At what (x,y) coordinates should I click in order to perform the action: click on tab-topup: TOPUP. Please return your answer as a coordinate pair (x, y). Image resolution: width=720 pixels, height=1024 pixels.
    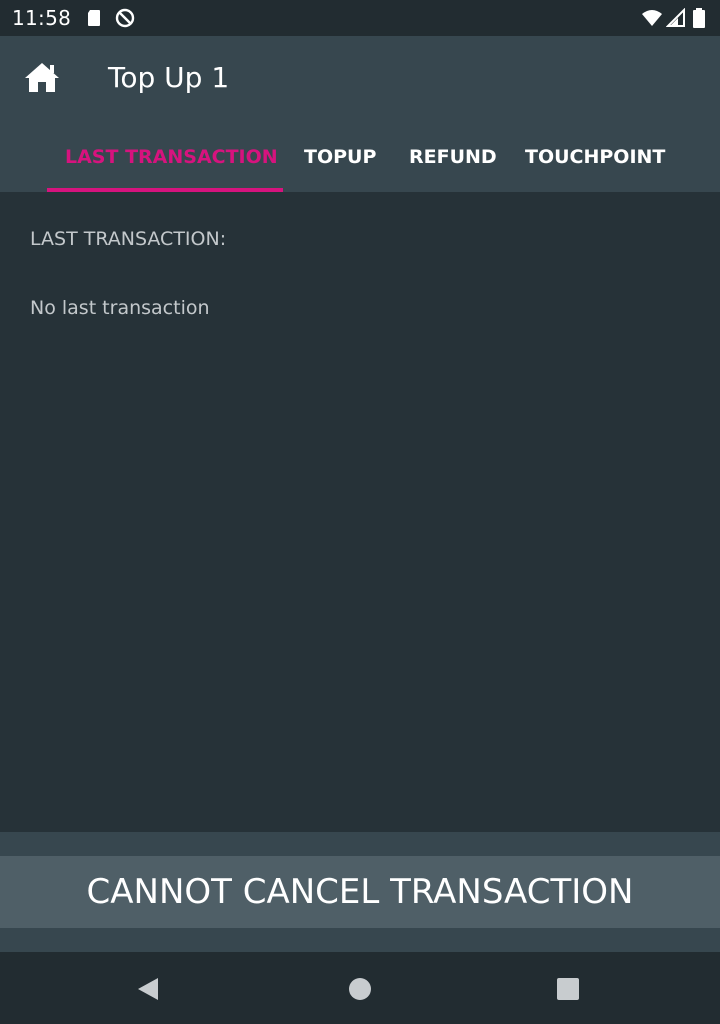
    Looking at the image, I should click on (340, 157).